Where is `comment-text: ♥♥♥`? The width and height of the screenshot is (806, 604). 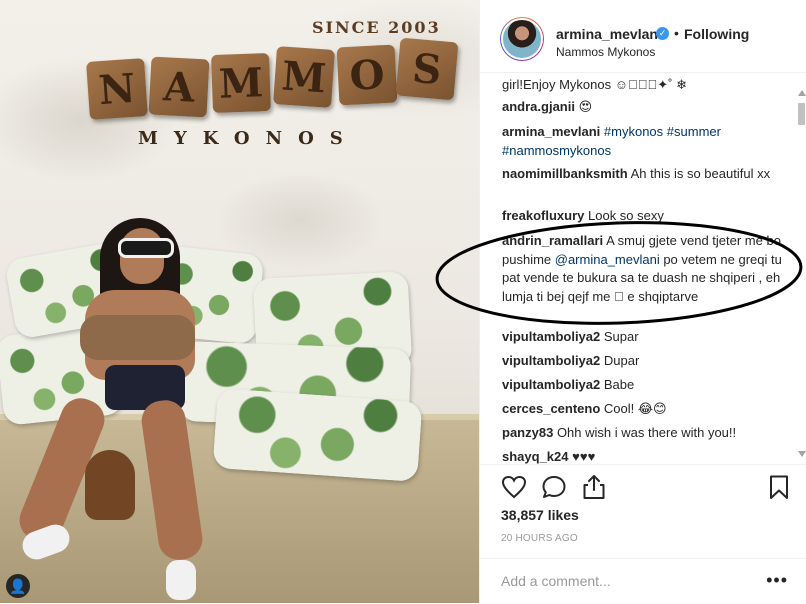 comment-text: ♥♥♥ is located at coordinates (584, 456).